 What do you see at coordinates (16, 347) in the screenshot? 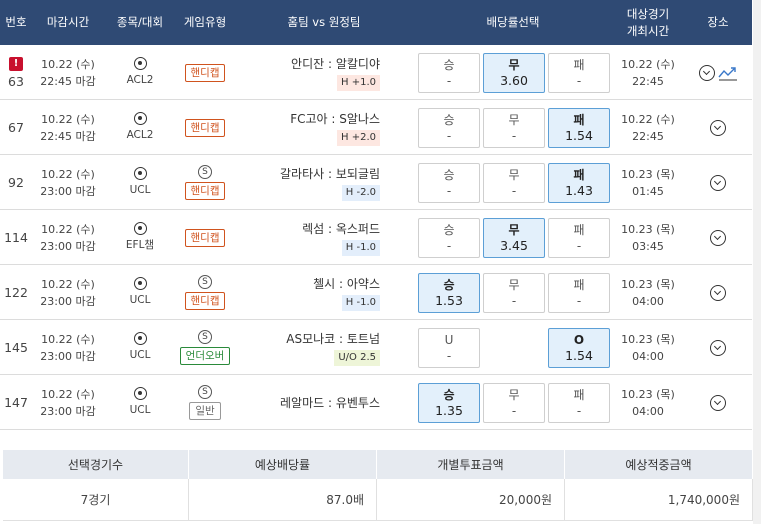
I see `match-number: 145` at bounding box center [16, 347].